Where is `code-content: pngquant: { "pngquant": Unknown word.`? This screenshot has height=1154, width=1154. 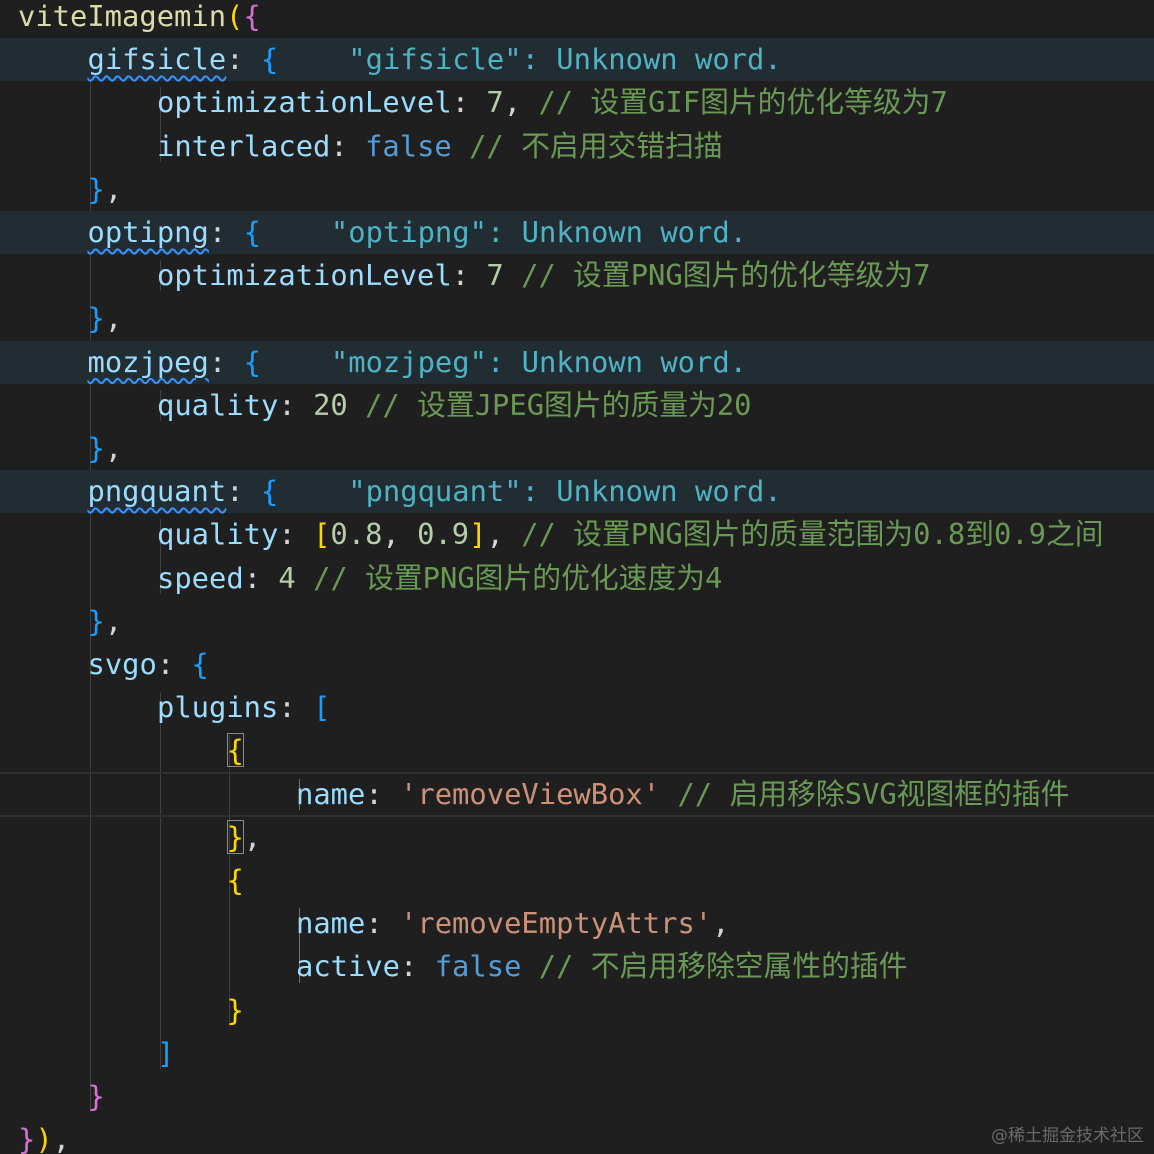 code-content: pngquant: { "pngquant": Unknown word. is located at coordinates (435, 491).